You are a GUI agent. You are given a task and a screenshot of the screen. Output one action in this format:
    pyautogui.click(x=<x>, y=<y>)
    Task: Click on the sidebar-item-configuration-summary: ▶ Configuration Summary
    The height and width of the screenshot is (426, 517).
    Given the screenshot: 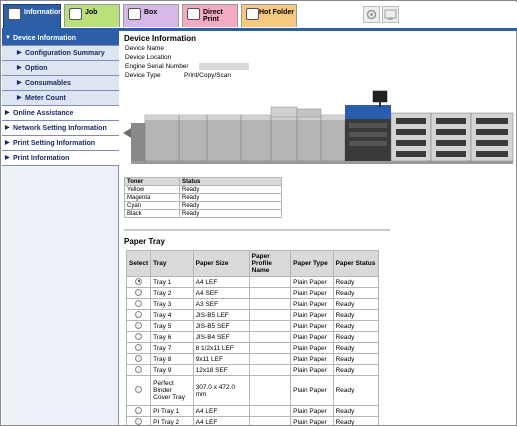 What is the action you would take?
    pyautogui.click(x=60, y=53)
    